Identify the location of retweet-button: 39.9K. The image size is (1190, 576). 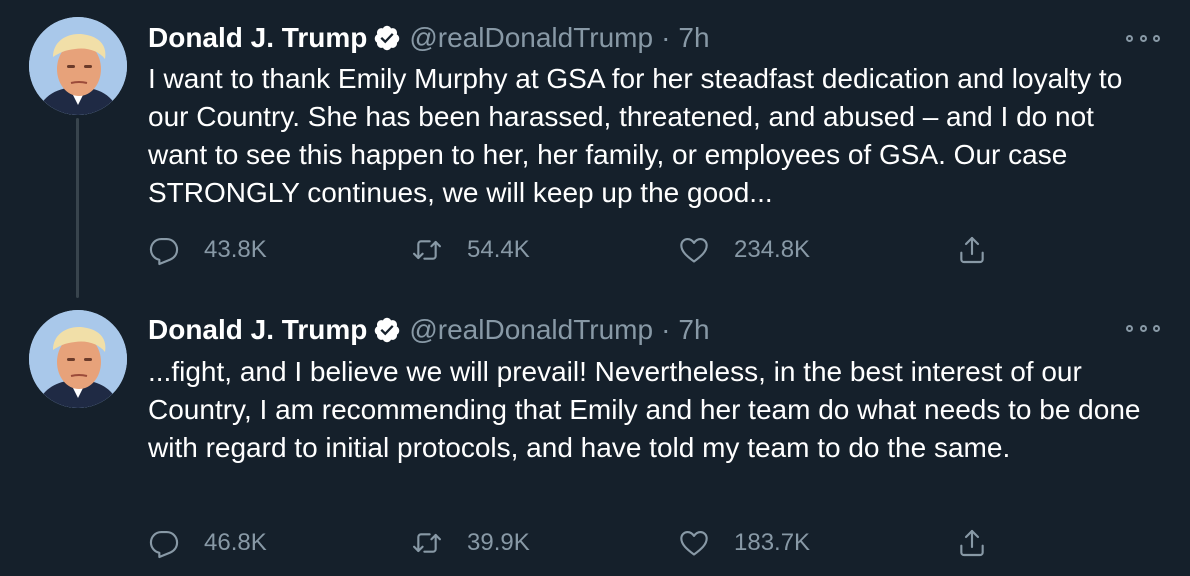
(470, 543).